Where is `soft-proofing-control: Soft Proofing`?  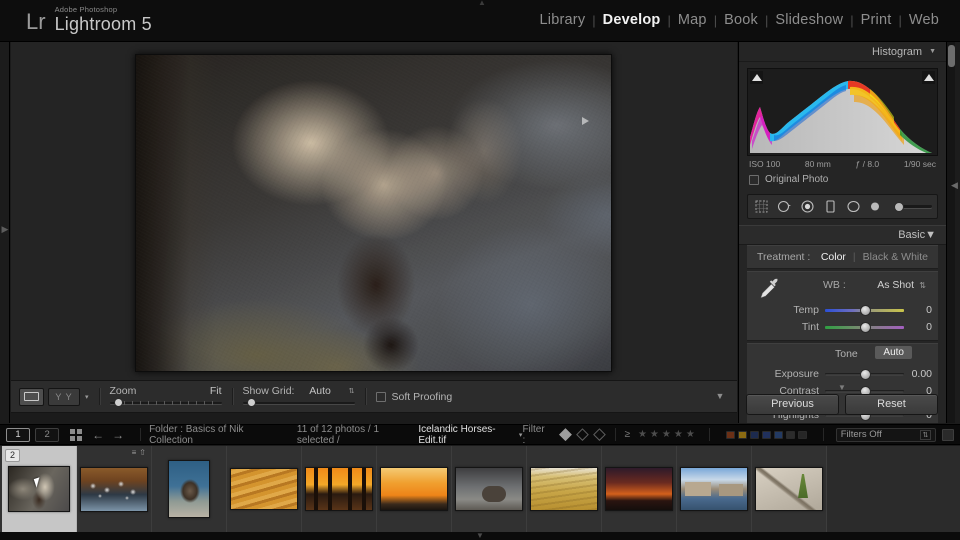 soft-proofing-control: Soft Proofing is located at coordinates (413, 397).